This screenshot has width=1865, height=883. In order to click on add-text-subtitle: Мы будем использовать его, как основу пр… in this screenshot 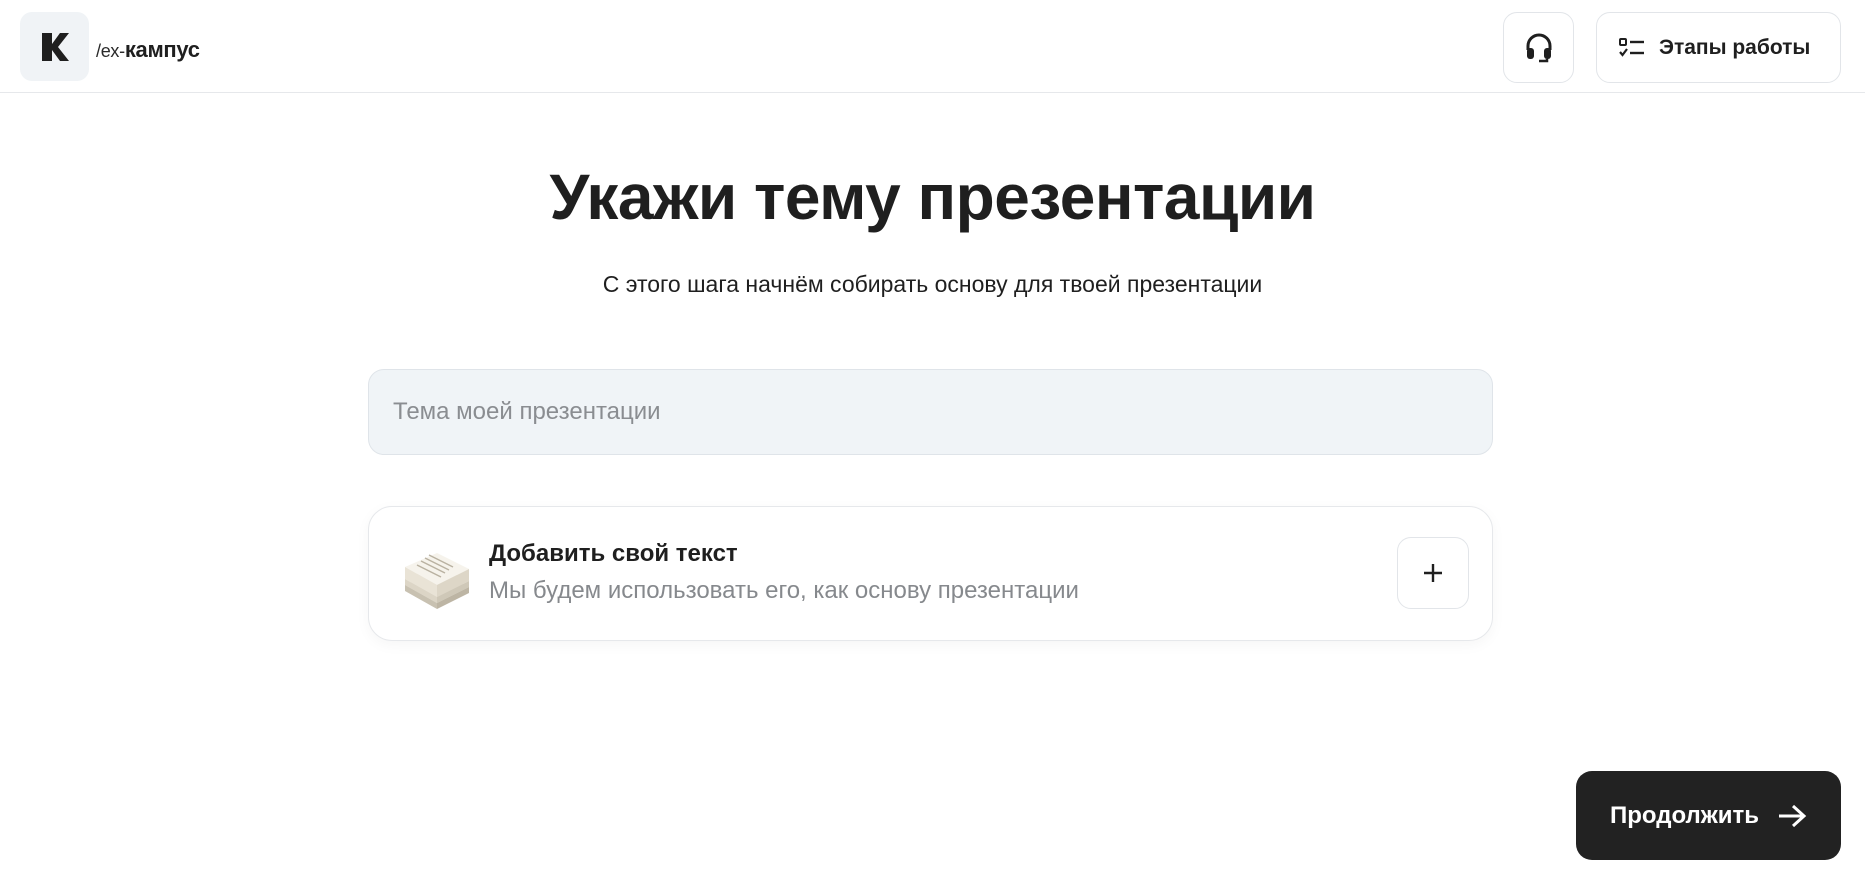, I will do `click(784, 590)`.